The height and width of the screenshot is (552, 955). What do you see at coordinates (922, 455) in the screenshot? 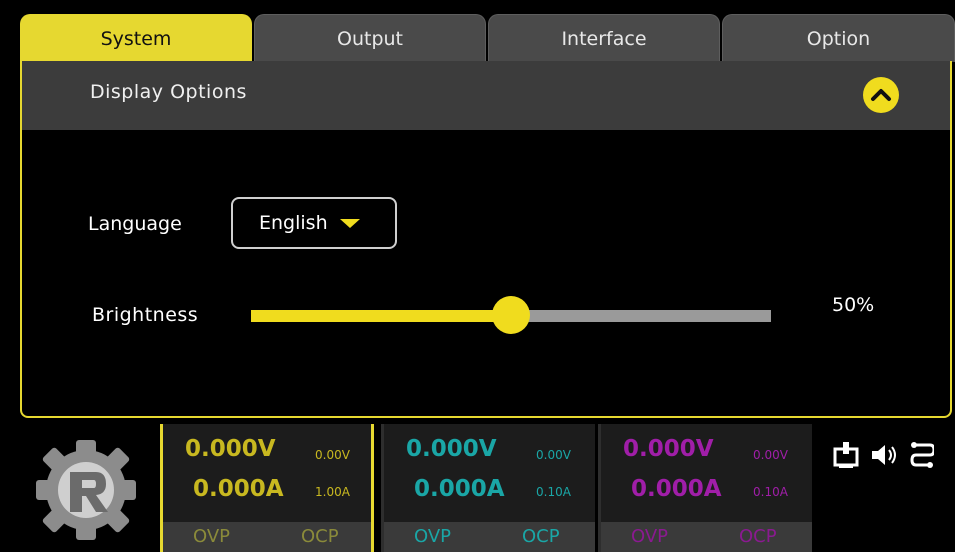
I see `connection-icon` at bounding box center [922, 455].